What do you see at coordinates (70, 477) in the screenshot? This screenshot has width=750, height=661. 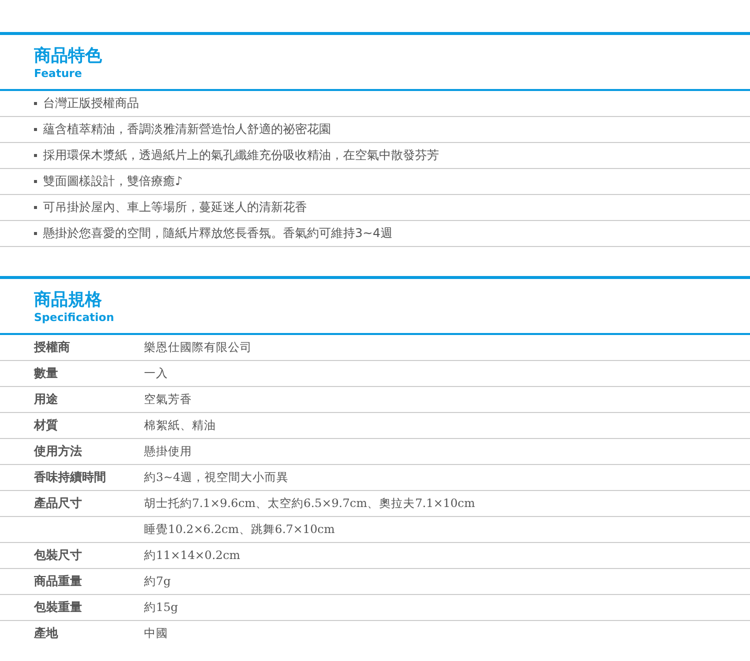 I see `spec-label: 香味持續時間` at bounding box center [70, 477].